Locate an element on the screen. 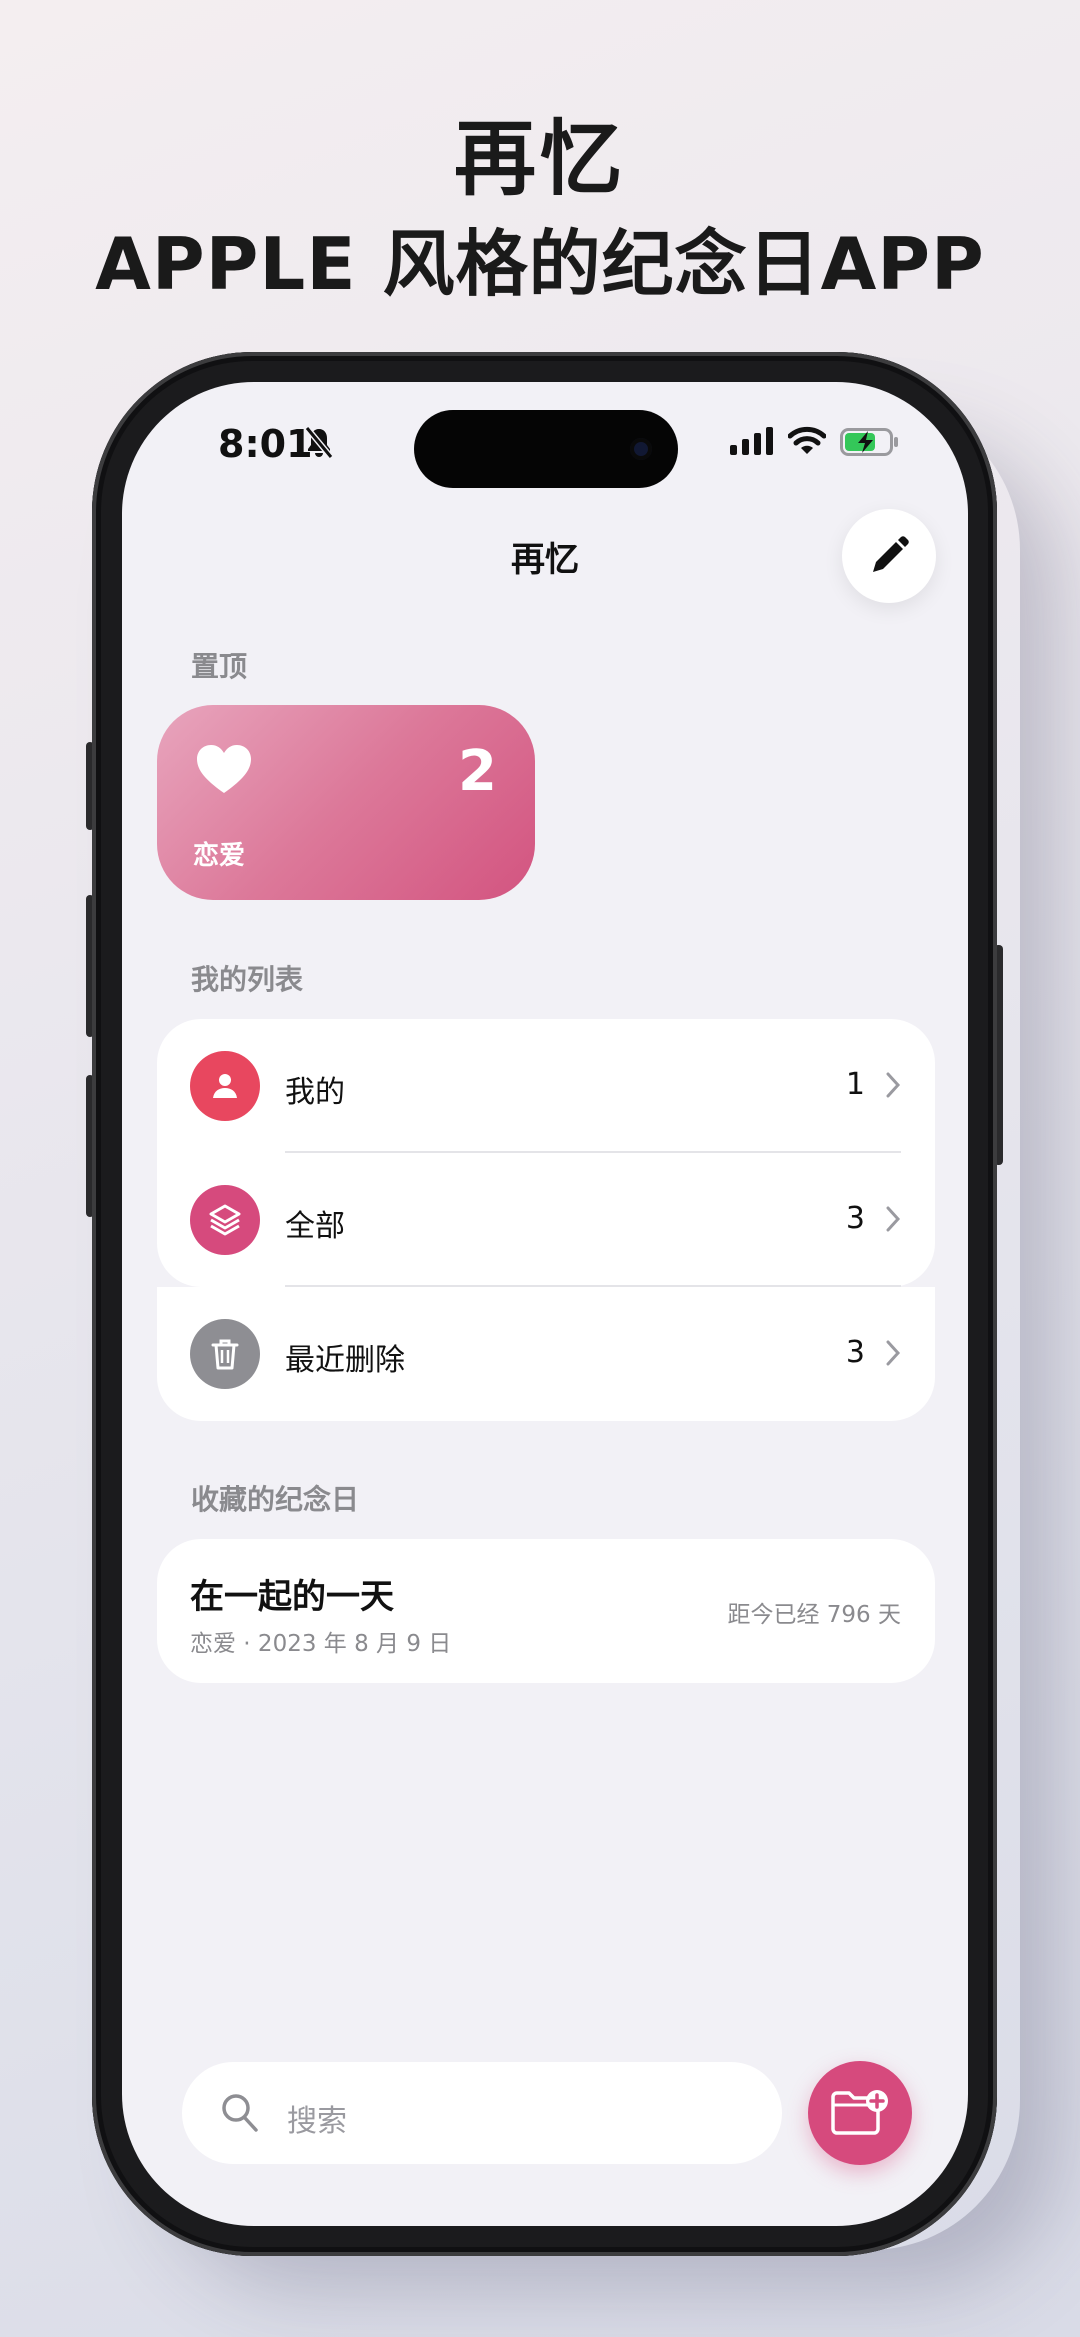 The width and height of the screenshot is (1080, 2337). heart-icon is located at coordinates (224, 769).